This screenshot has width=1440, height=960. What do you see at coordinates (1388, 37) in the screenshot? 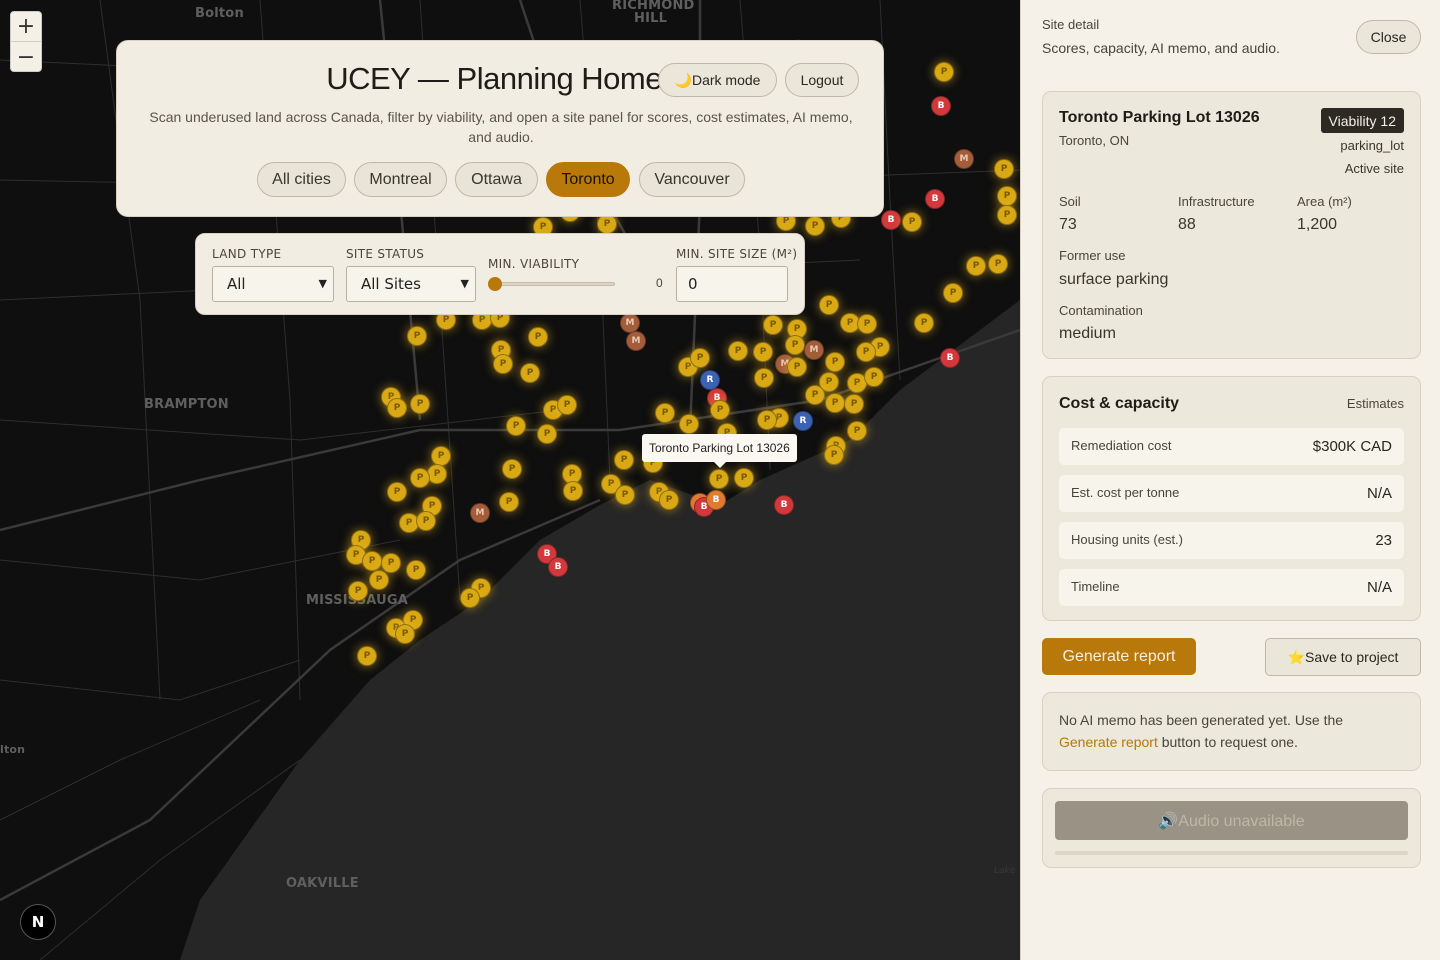
I see `close-button: Close` at bounding box center [1388, 37].